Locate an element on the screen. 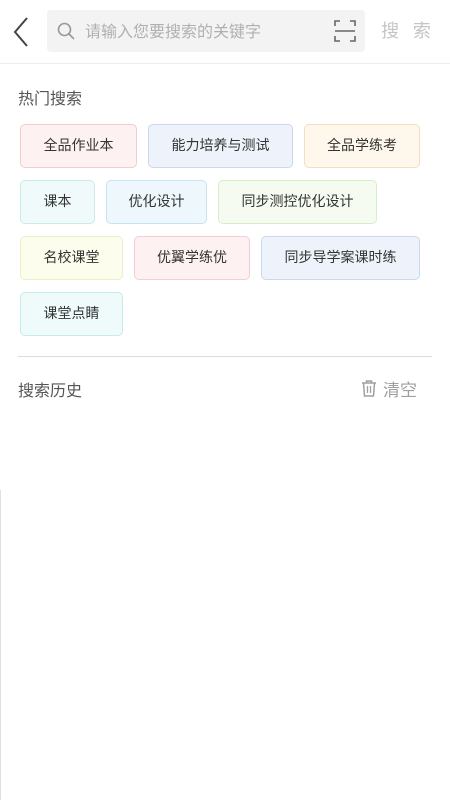  hot-tag: 课堂点睛 is located at coordinates (71, 314).